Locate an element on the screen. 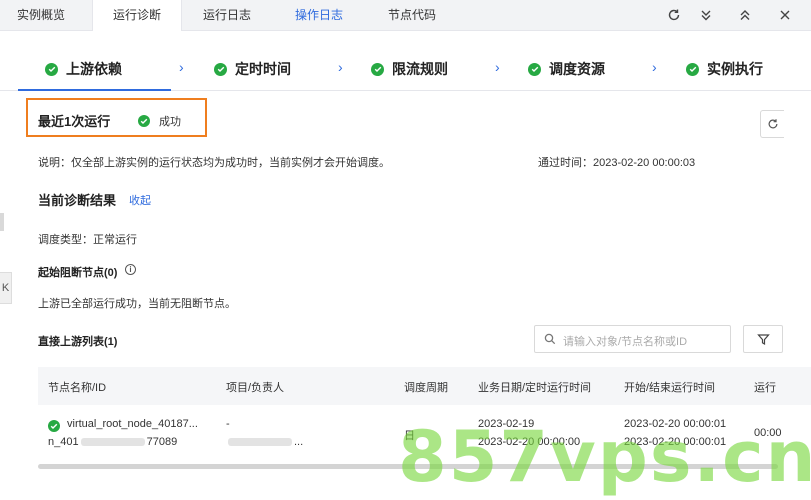  latest-run-title: 最近1次运行 is located at coordinates (74, 121).